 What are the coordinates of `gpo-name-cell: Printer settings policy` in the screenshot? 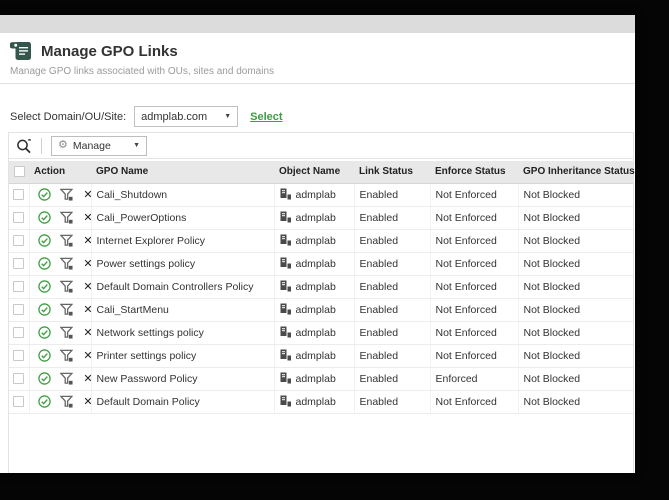 It's located at (183, 356).